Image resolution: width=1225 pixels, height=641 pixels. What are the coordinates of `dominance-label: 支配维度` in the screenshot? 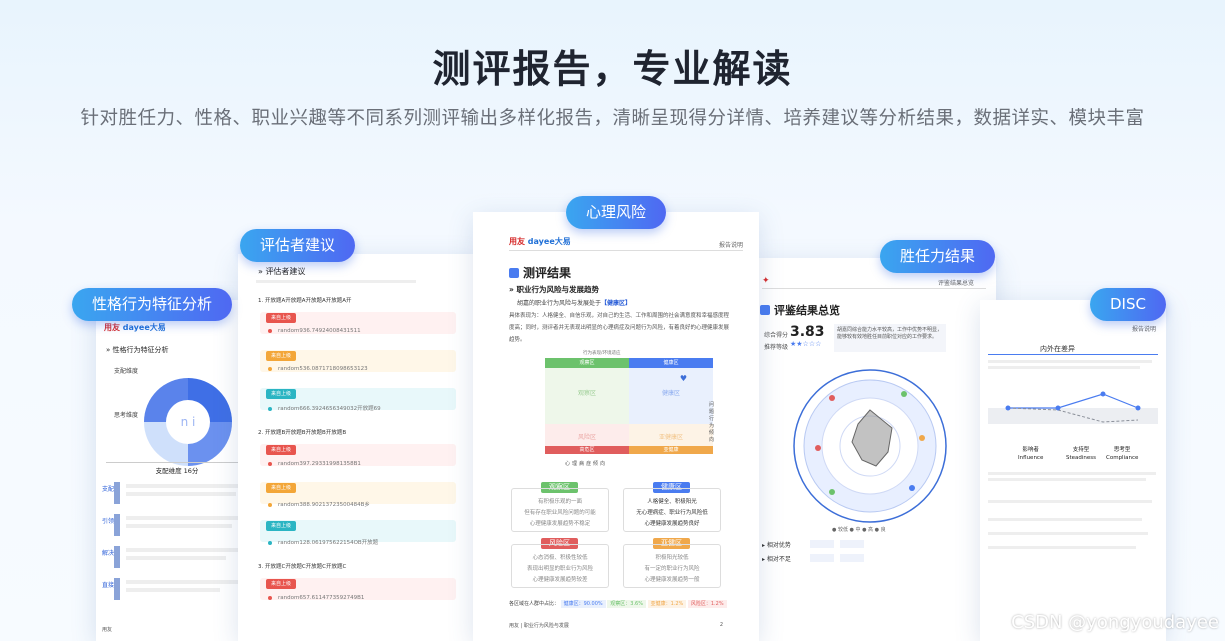 It's located at (126, 371).